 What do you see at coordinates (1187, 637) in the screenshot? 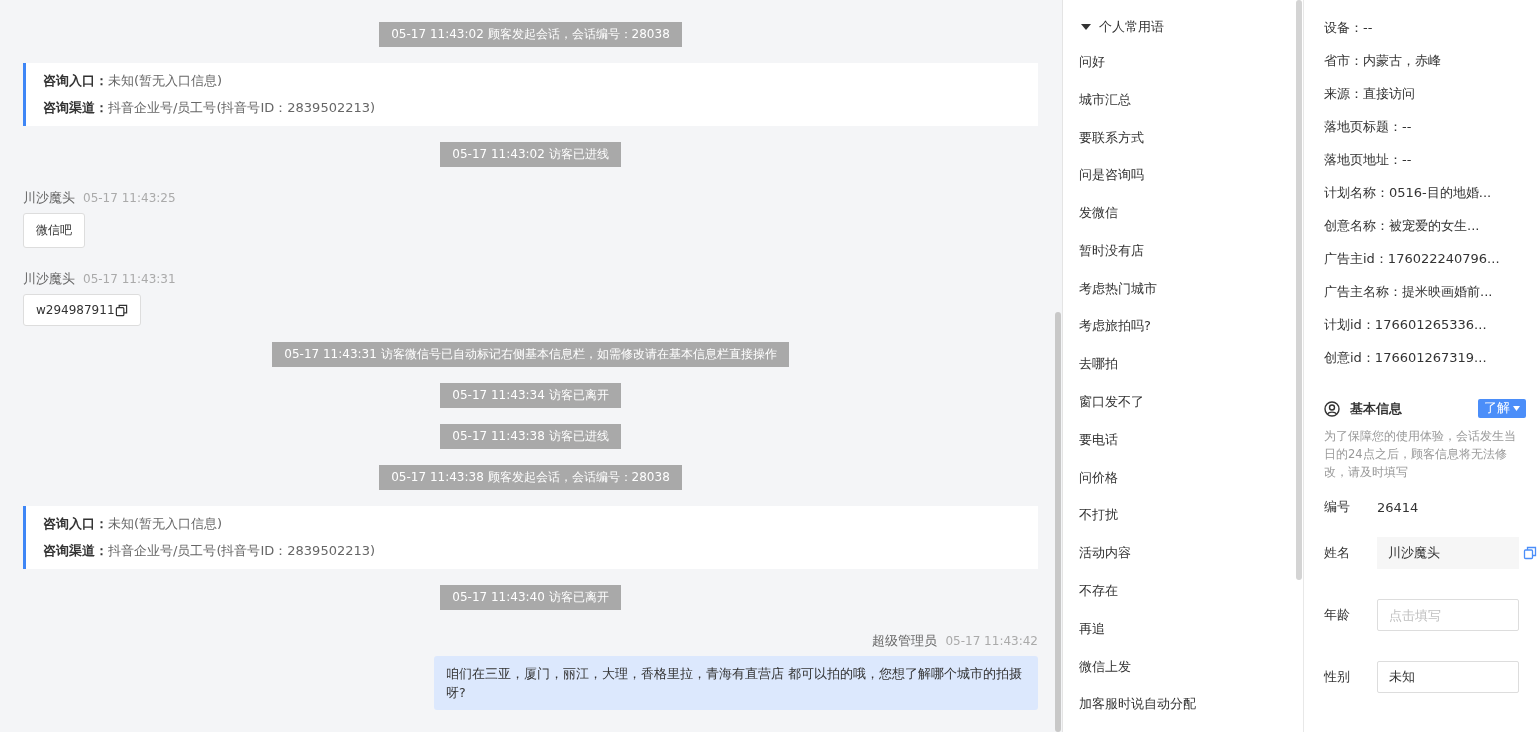
I see `phrase-item: 再追` at bounding box center [1187, 637].